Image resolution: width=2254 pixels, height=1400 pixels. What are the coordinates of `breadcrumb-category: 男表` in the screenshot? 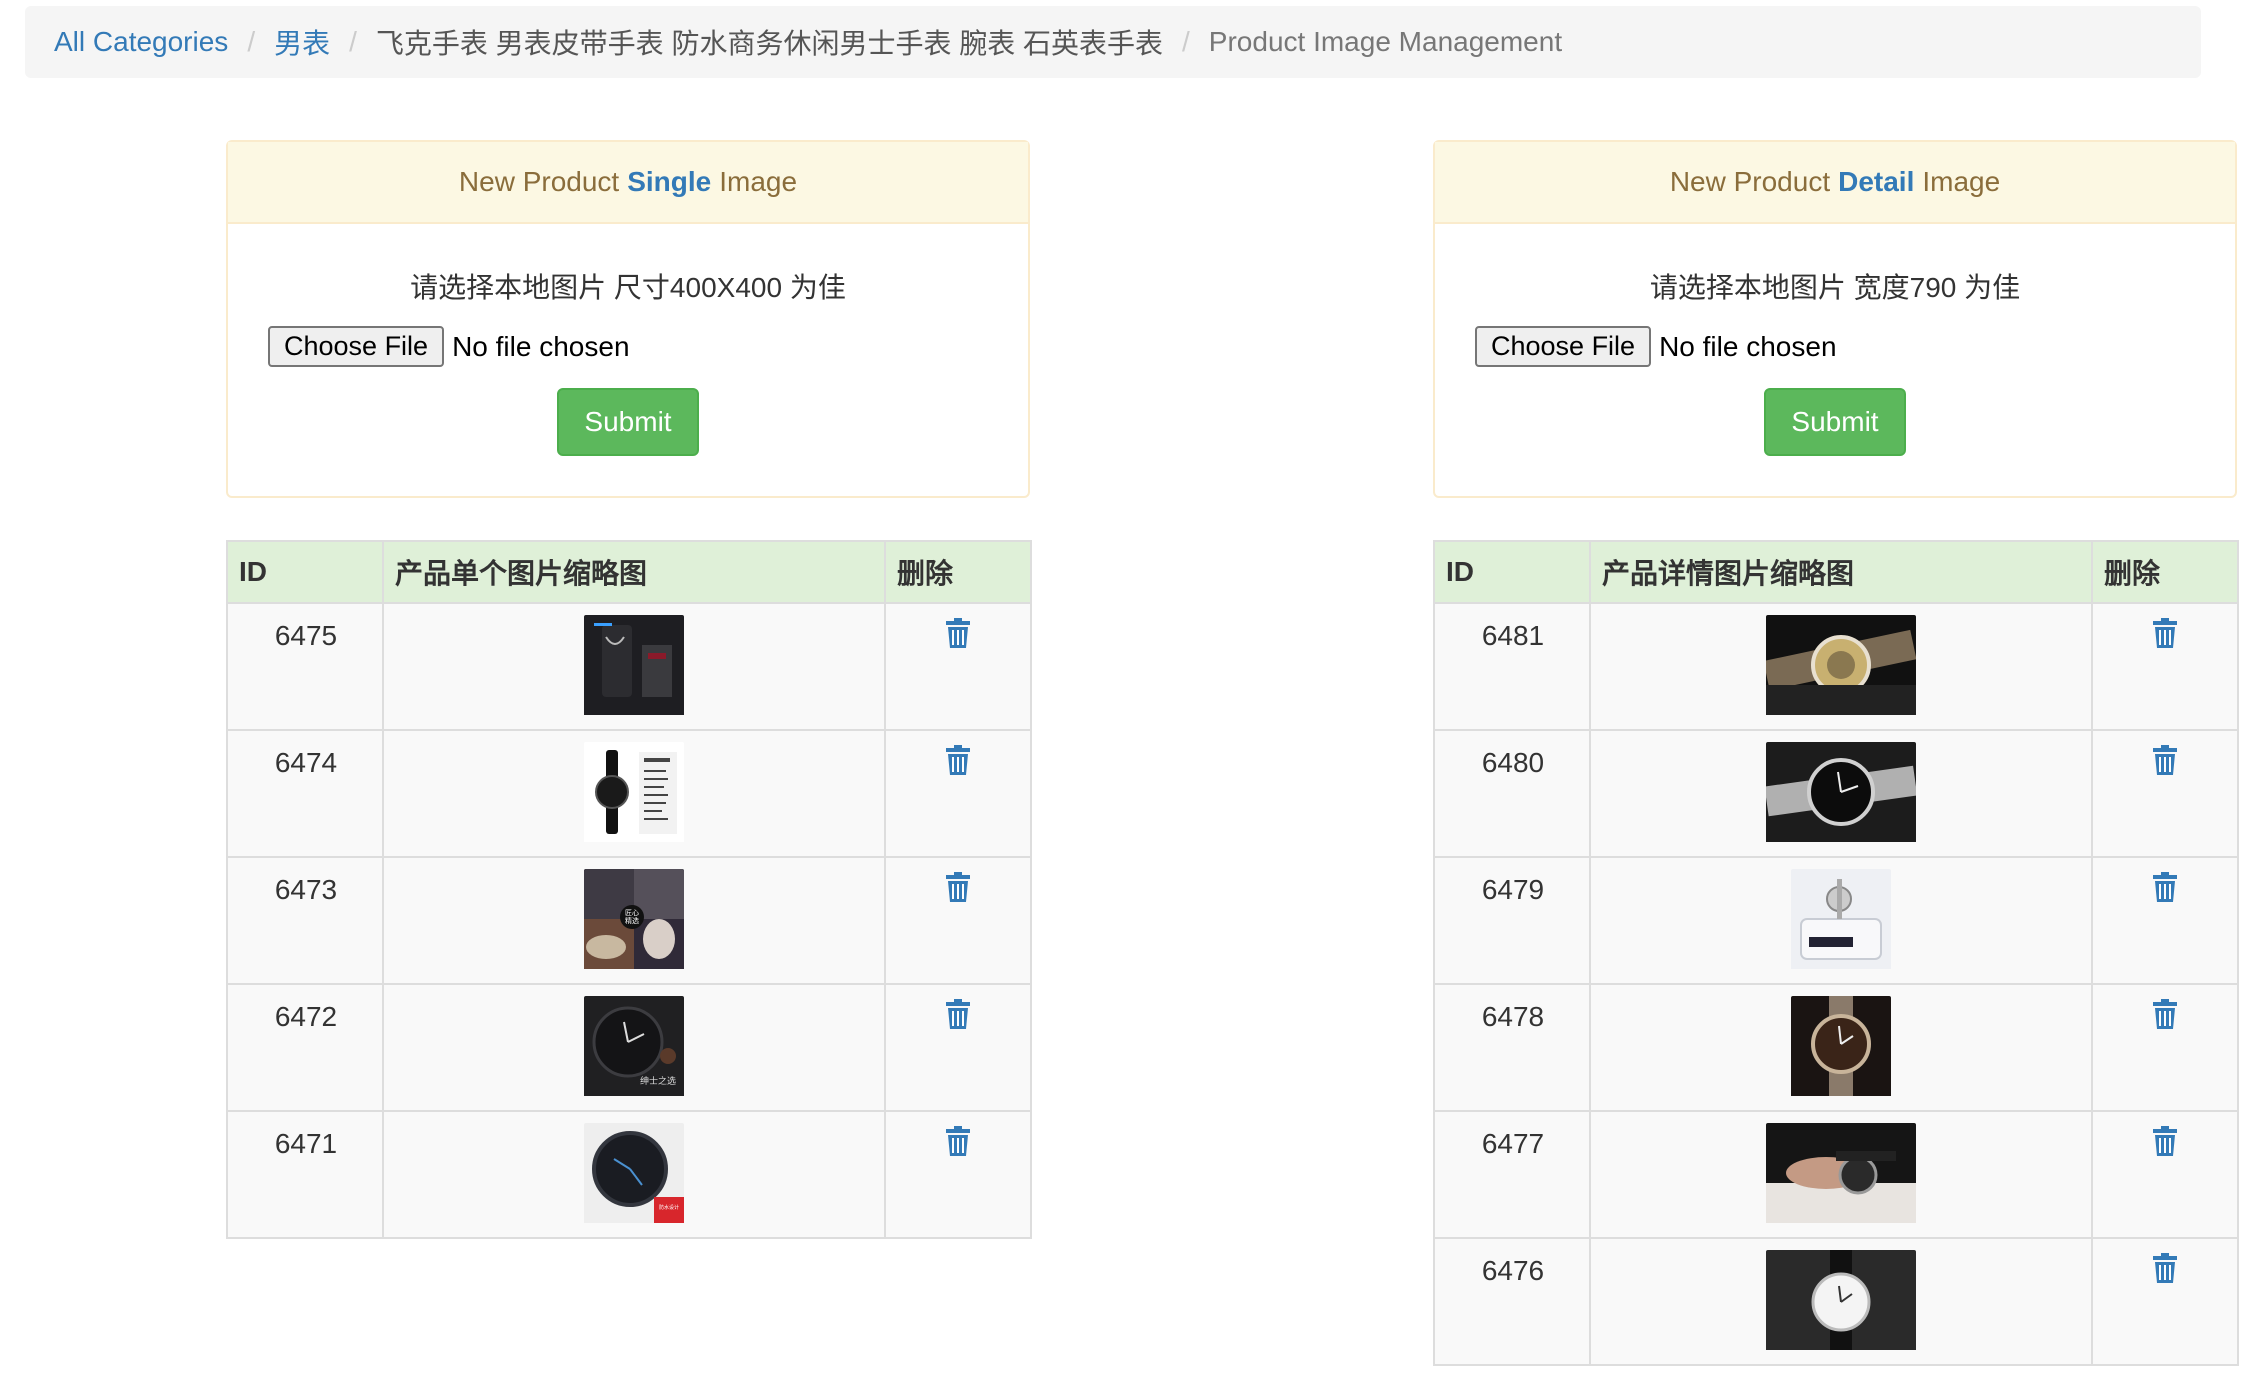 It's located at (302, 42).